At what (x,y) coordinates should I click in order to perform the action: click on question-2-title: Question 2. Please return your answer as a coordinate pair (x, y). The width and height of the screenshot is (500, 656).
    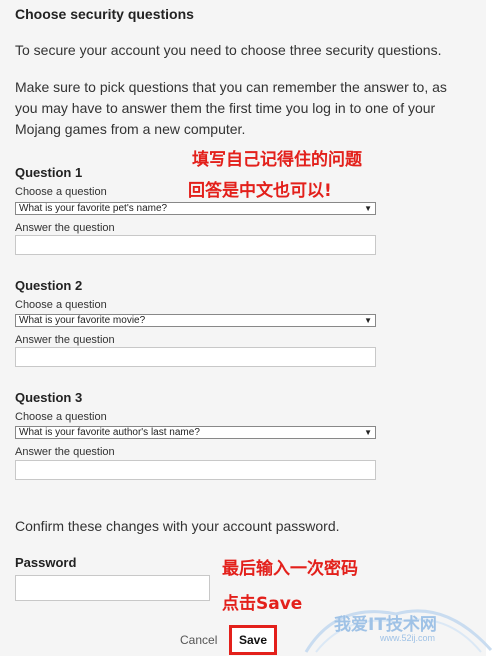
    Looking at the image, I should click on (49, 285).